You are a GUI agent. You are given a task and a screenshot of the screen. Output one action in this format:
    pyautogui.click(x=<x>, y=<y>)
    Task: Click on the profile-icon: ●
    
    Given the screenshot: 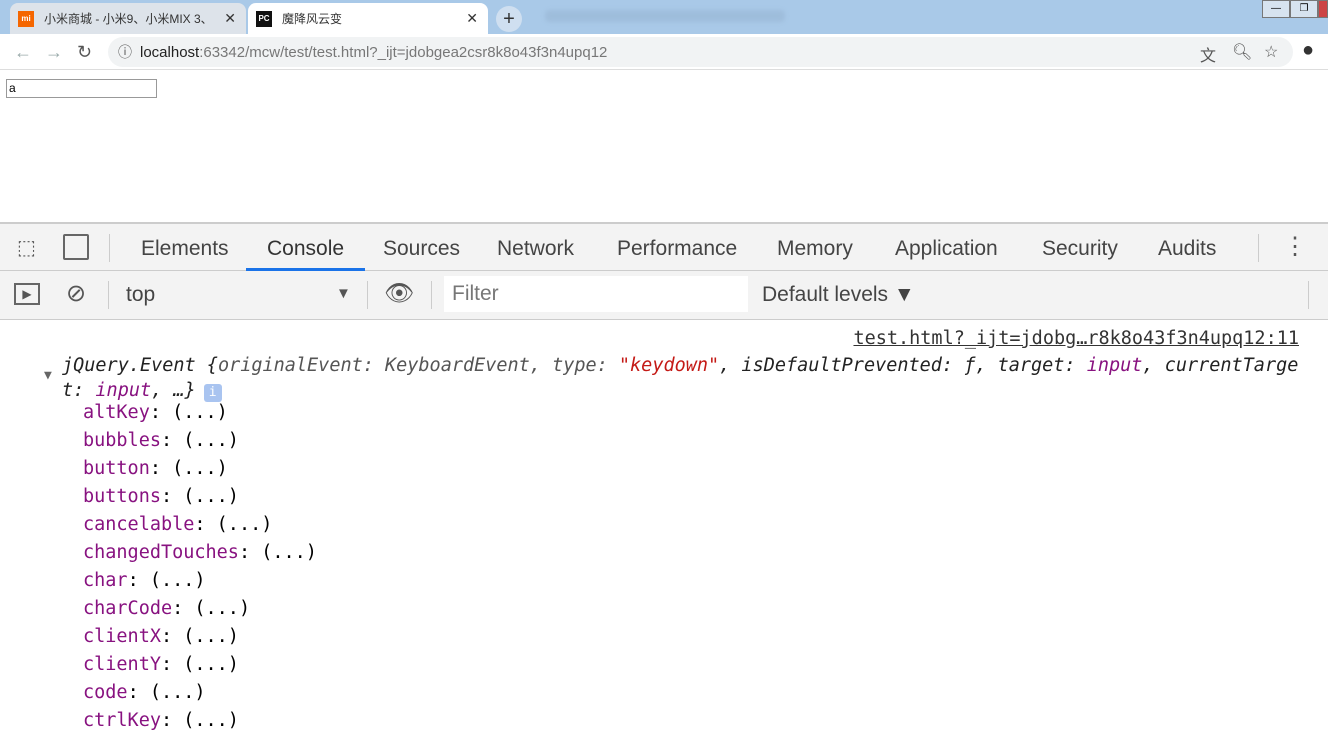 What is the action you would take?
    pyautogui.click(x=1308, y=50)
    